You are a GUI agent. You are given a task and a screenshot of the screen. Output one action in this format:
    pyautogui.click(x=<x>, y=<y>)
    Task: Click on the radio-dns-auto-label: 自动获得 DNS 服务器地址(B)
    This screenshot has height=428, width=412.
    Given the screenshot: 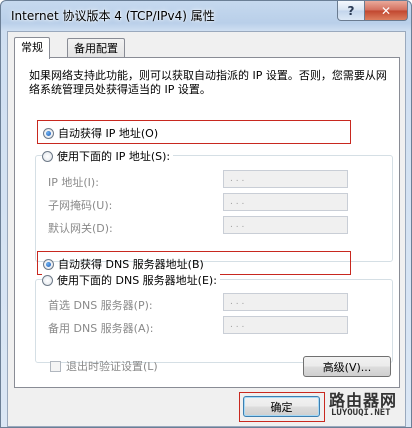 What is the action you would take?
    pyautogui.click(x=131, y=264)
    